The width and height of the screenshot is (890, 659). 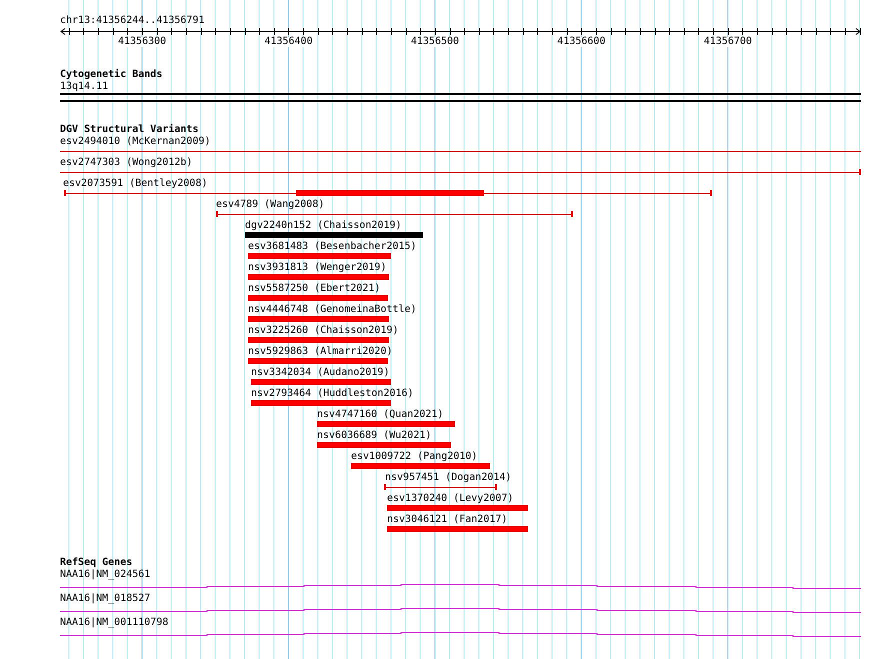 What do you see at coordinates (96, 563) in the screenshot?
I see `track-title: RefSeq Genes` at bounding box center [96, 563].